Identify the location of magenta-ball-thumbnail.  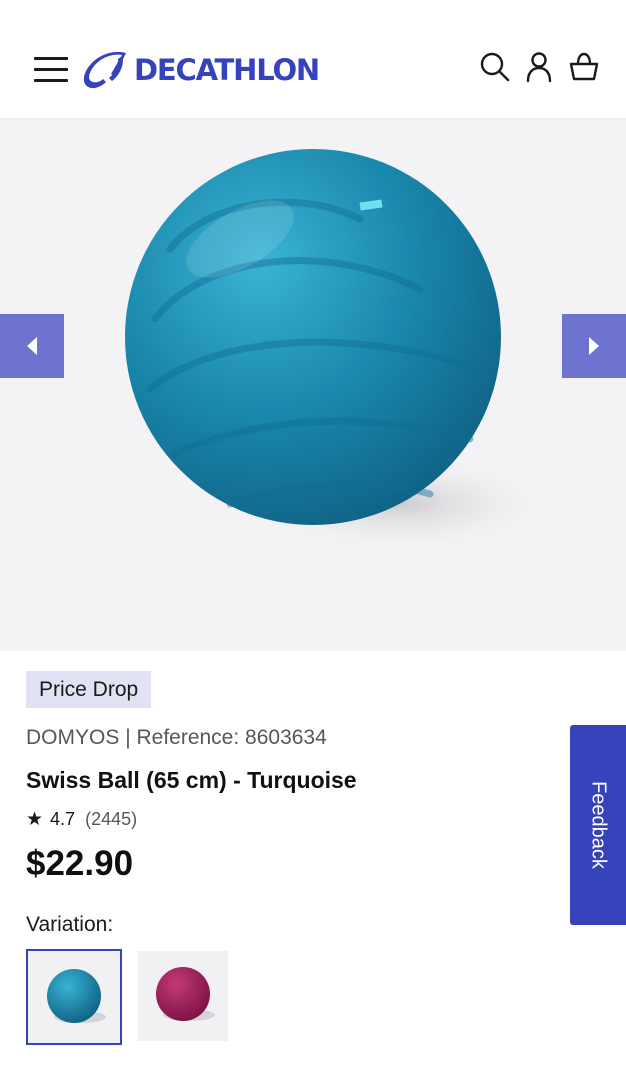
(185, 994).